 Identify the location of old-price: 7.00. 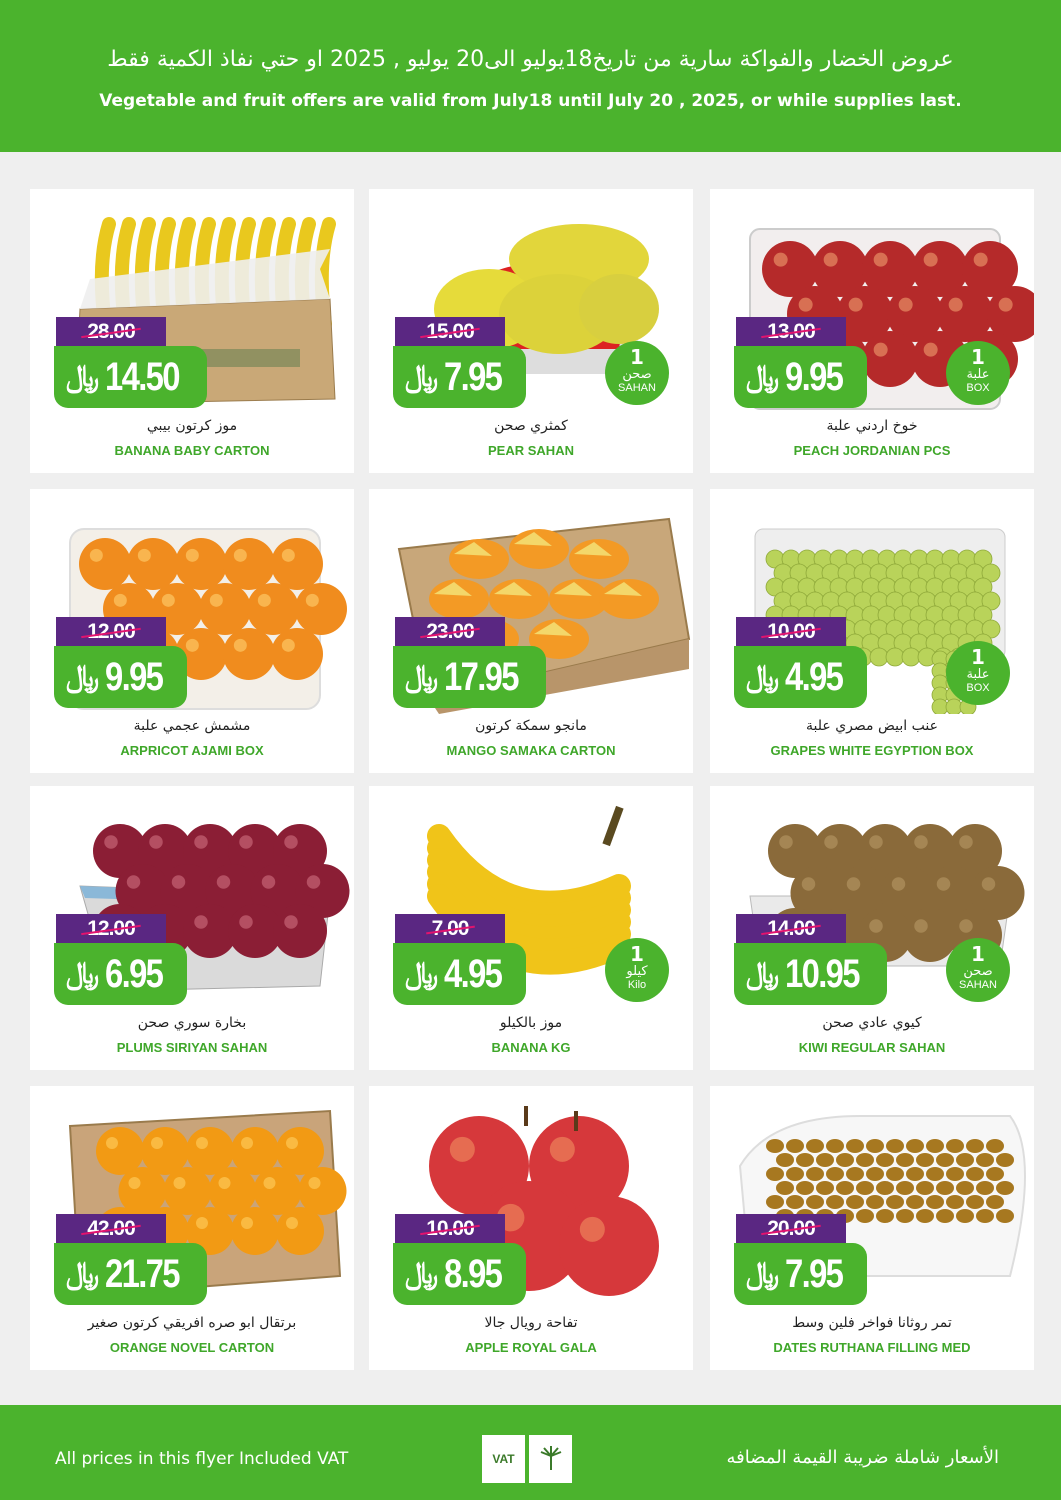
(450, 928).